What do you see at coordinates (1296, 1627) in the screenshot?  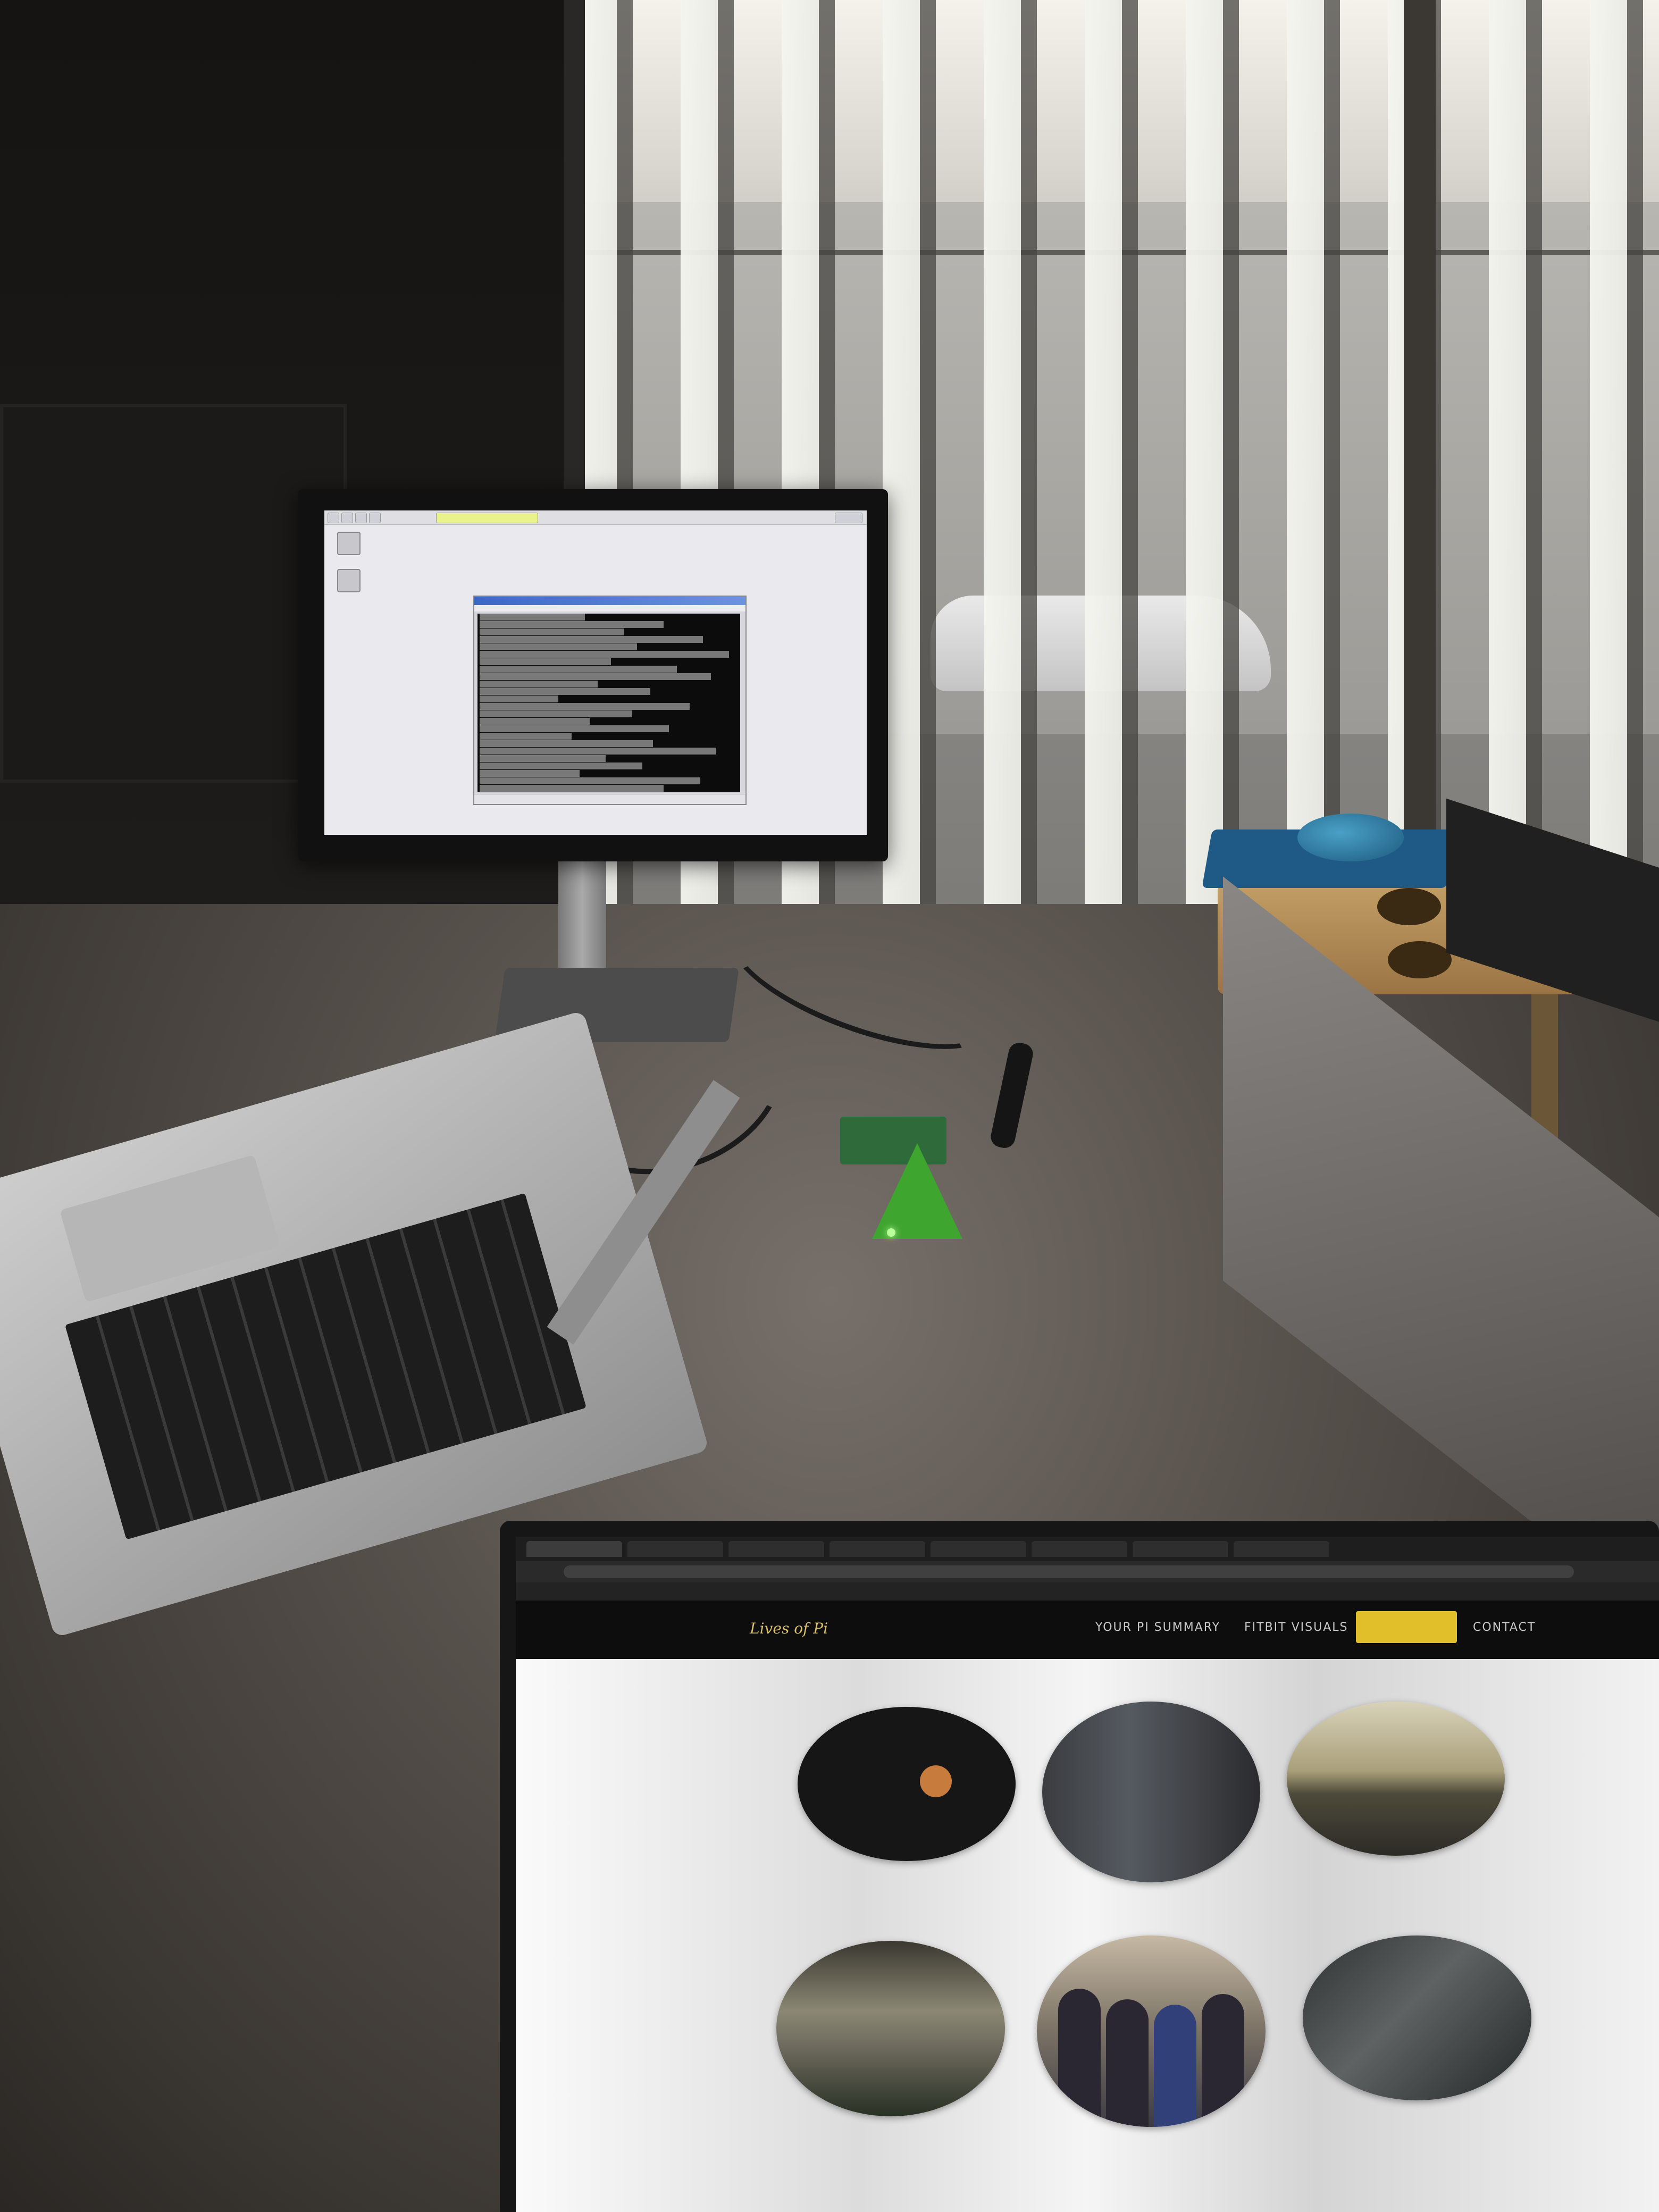 I see `nav-fitbit-visuals: FITBIT VISUALS` at bounding box center [1296, 1627].